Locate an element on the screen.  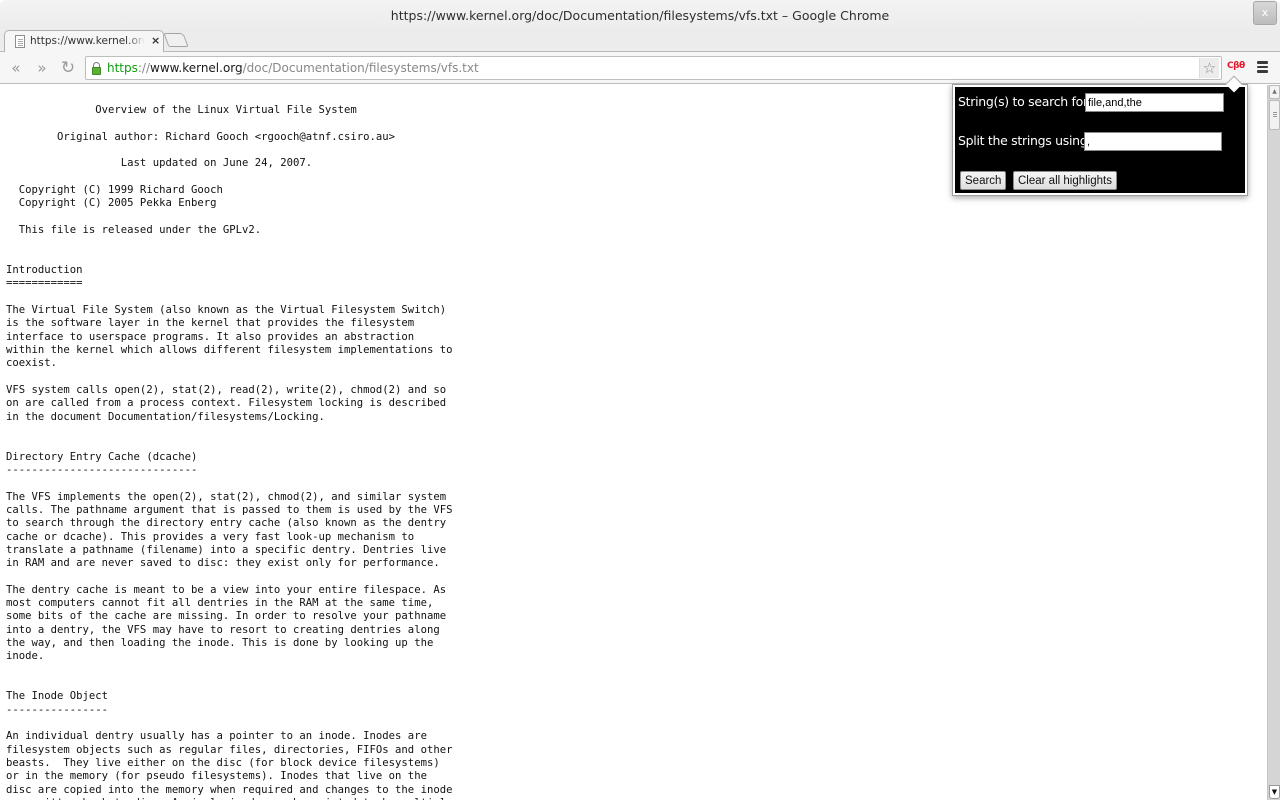
scroll-down-button: ▼ is located at coordinates (1274, 792).